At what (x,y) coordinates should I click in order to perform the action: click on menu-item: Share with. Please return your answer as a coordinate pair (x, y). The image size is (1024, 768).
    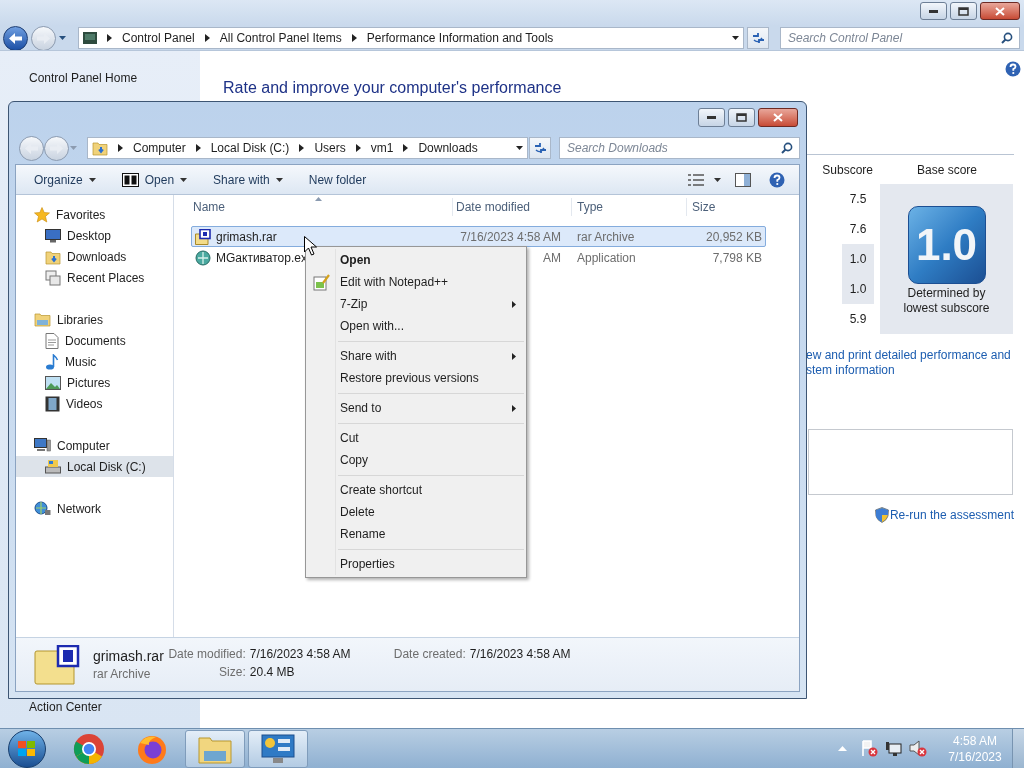
    Looking at the image, I should click on (416, 356).